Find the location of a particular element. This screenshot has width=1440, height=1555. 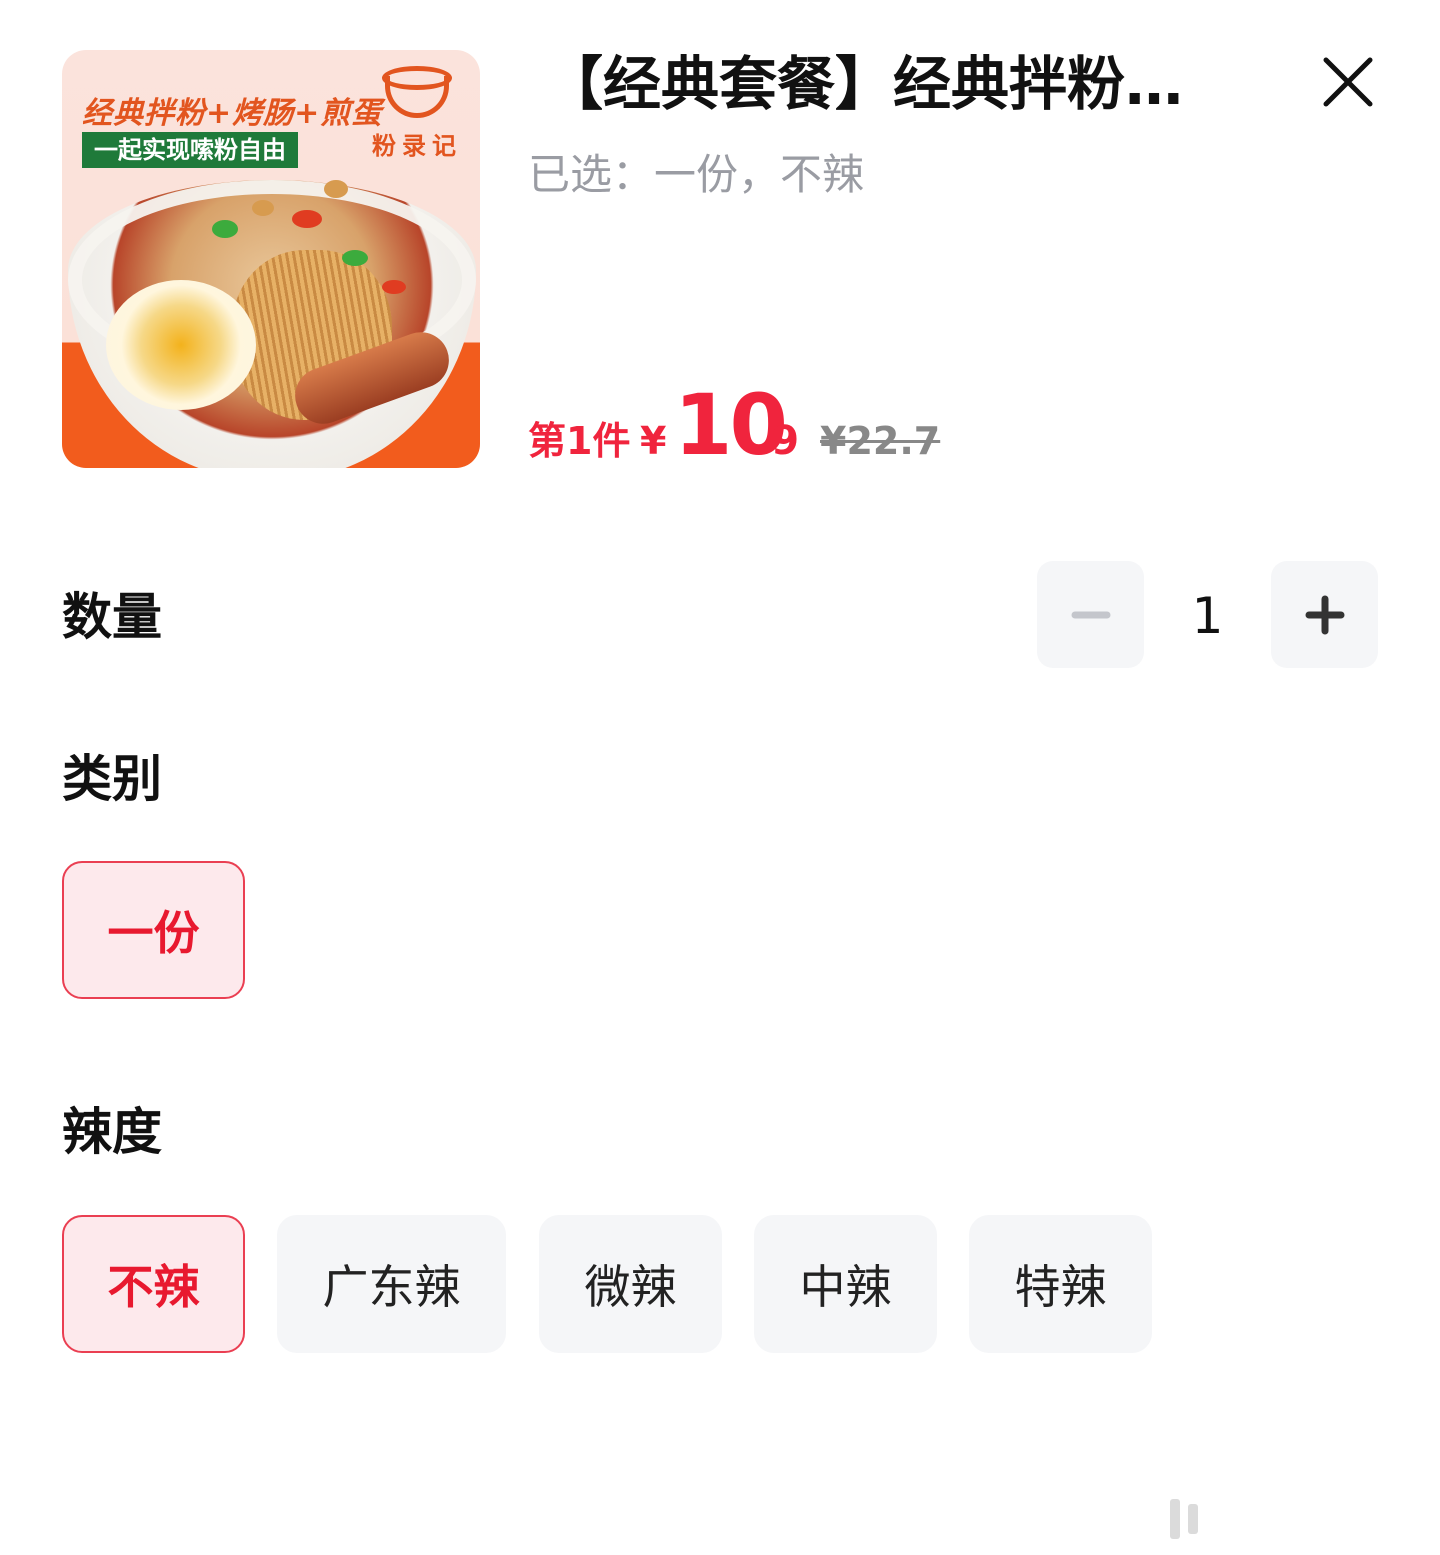

chip-label: 中辣 is located at coordinates (845, 1287).